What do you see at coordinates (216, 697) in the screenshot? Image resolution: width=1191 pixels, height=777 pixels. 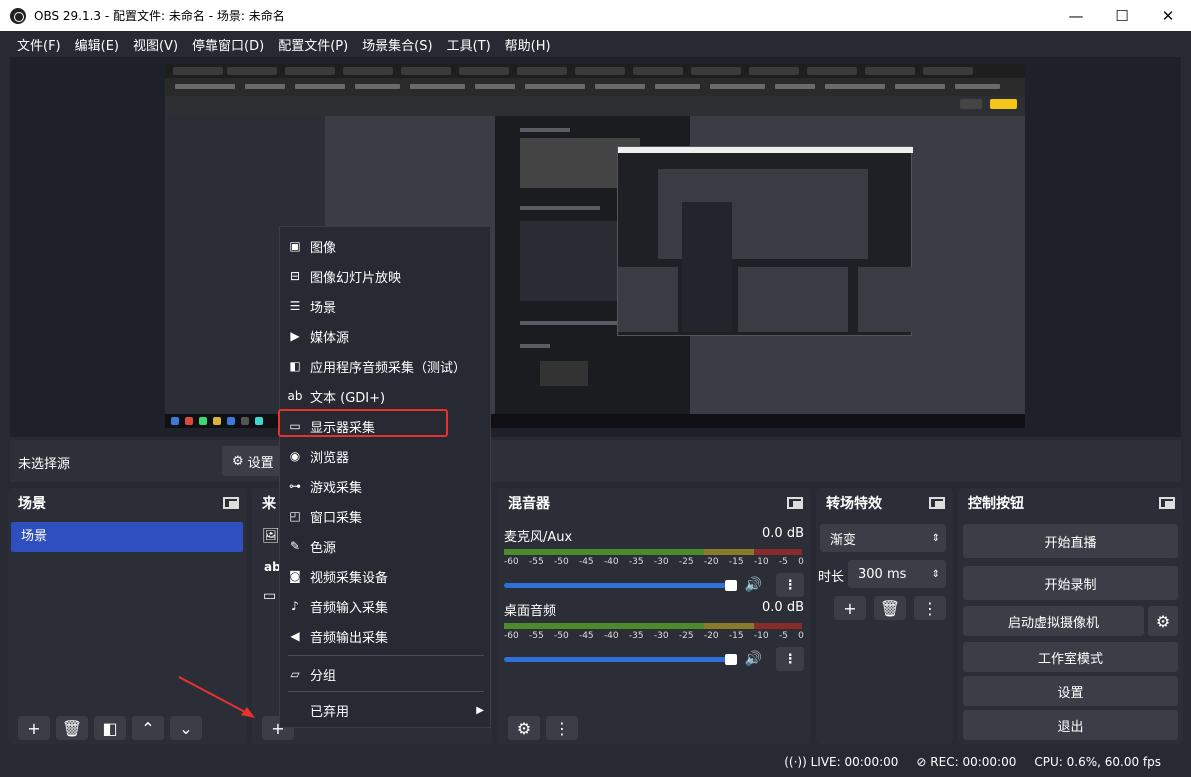 I see `annotation-arrow-icon` at bounding box center [216, 697].